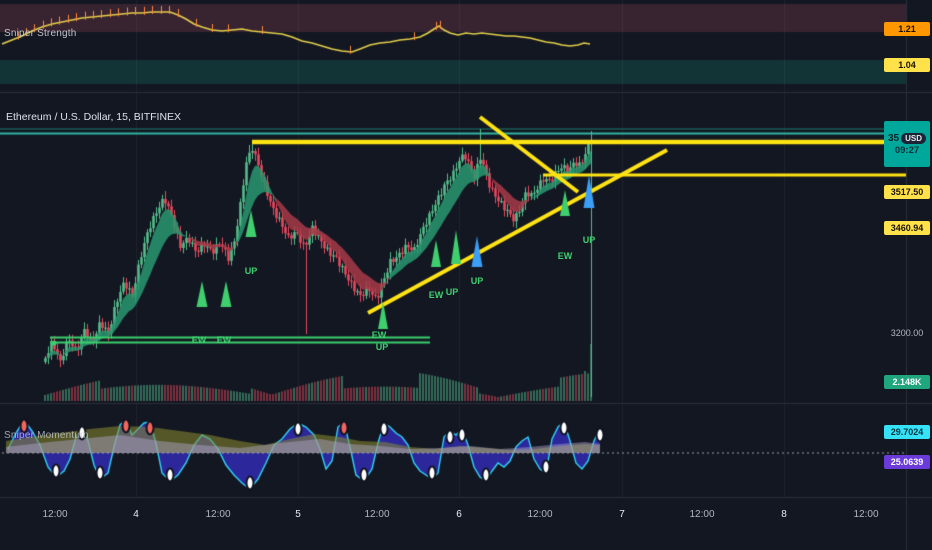 This screenshot has height=550, width=932. What do you see at coordinates (907, 462) in the screenshot?
I see `axis-badge: 25.0639` at bounding box center [907, 462].